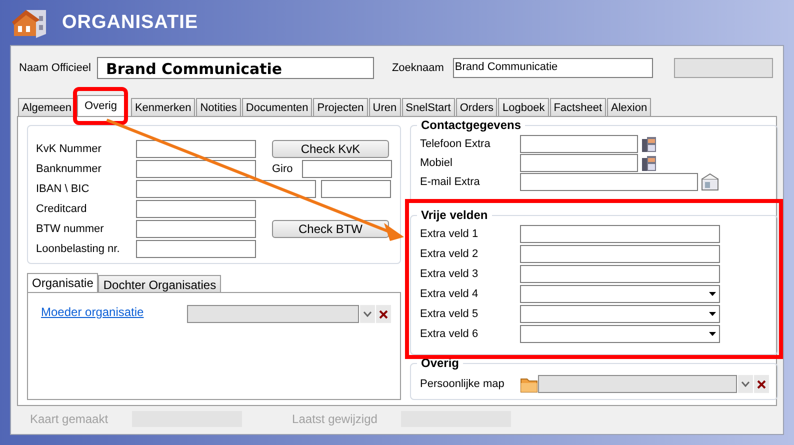 The image size is (794, 445). What do you see at coordinates (450, 334) in the screenshot?
I see `field-label: Extra veld 6` at bounding box center [450, 334].